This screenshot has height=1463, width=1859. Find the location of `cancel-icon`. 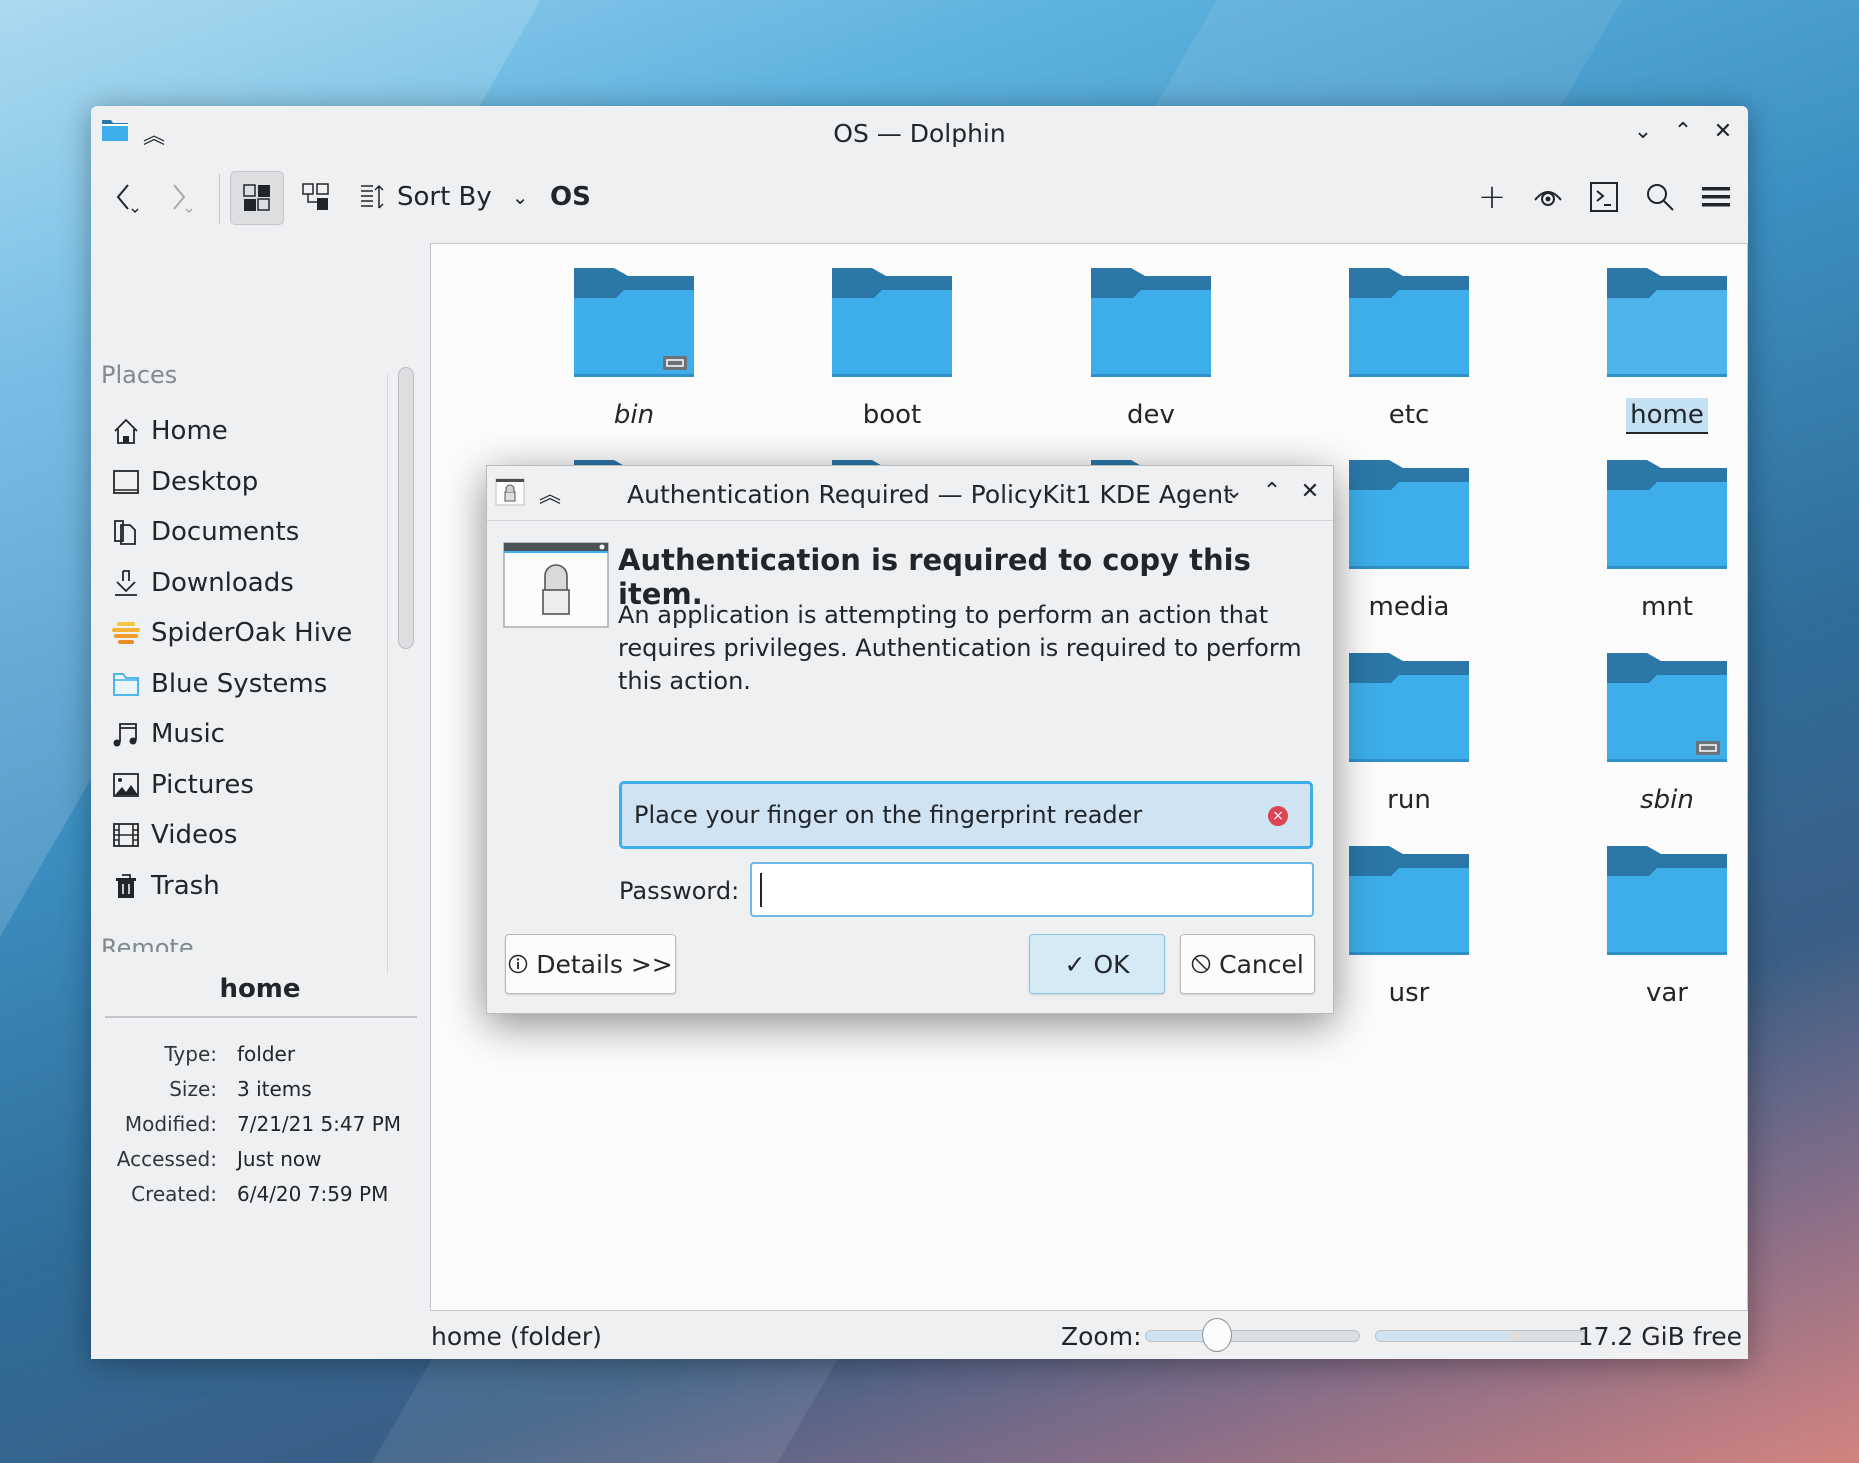

cancel-icon is located at coordinates (1201, 964).